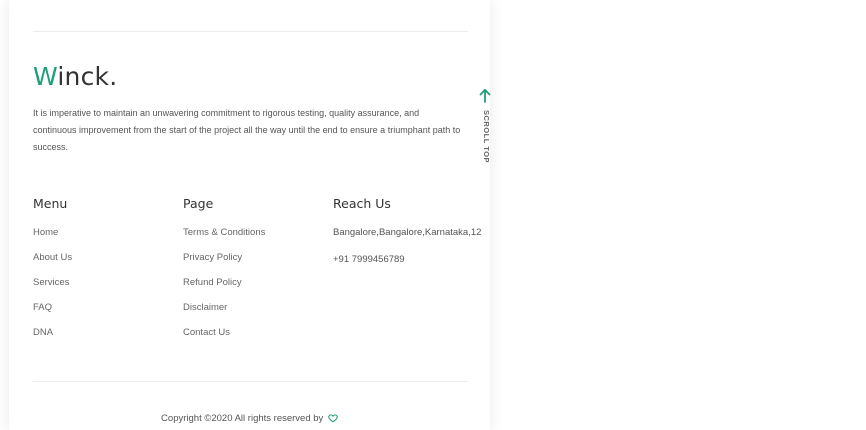 The width and height of the screenshot is (866, 430). What do you see at coordinates (52, 339) in the screenshot?
I see `menu-link-dna: DNA` at bounding box center [52, 339].